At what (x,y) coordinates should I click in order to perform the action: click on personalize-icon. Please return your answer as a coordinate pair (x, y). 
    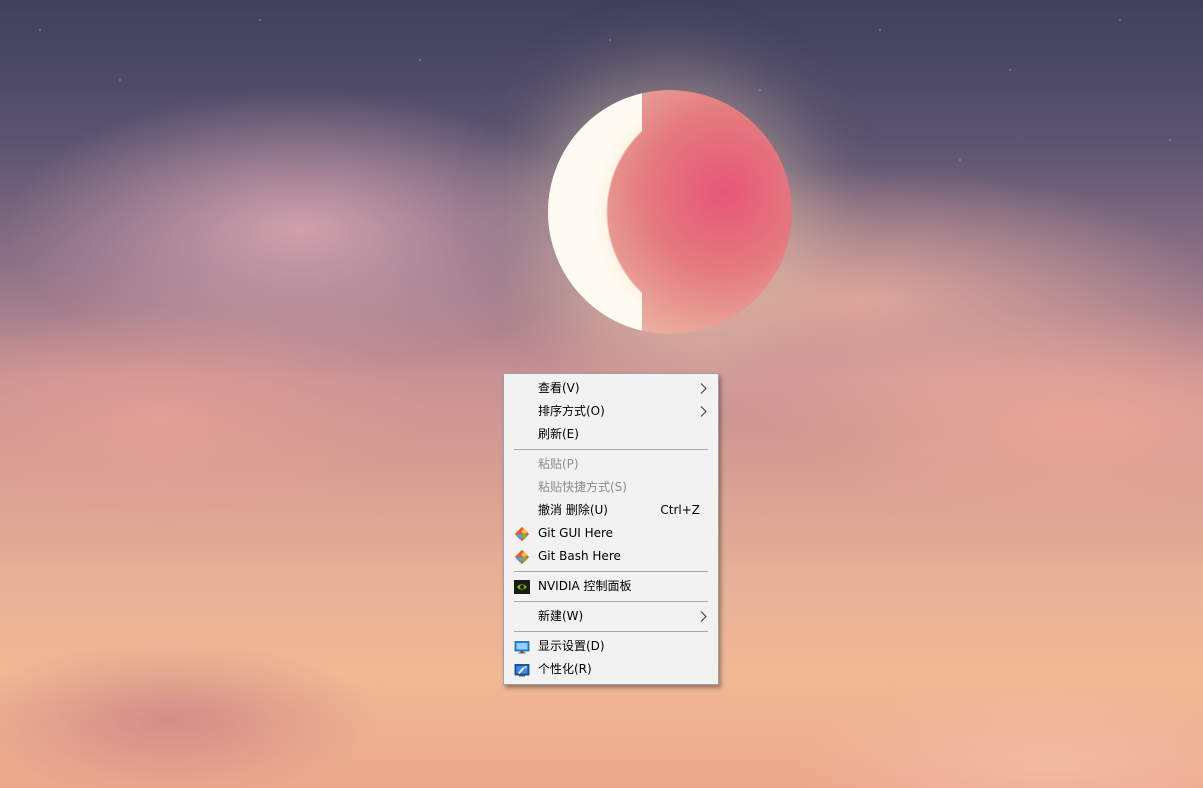
    Looking at the image, I should click on (522, 670).